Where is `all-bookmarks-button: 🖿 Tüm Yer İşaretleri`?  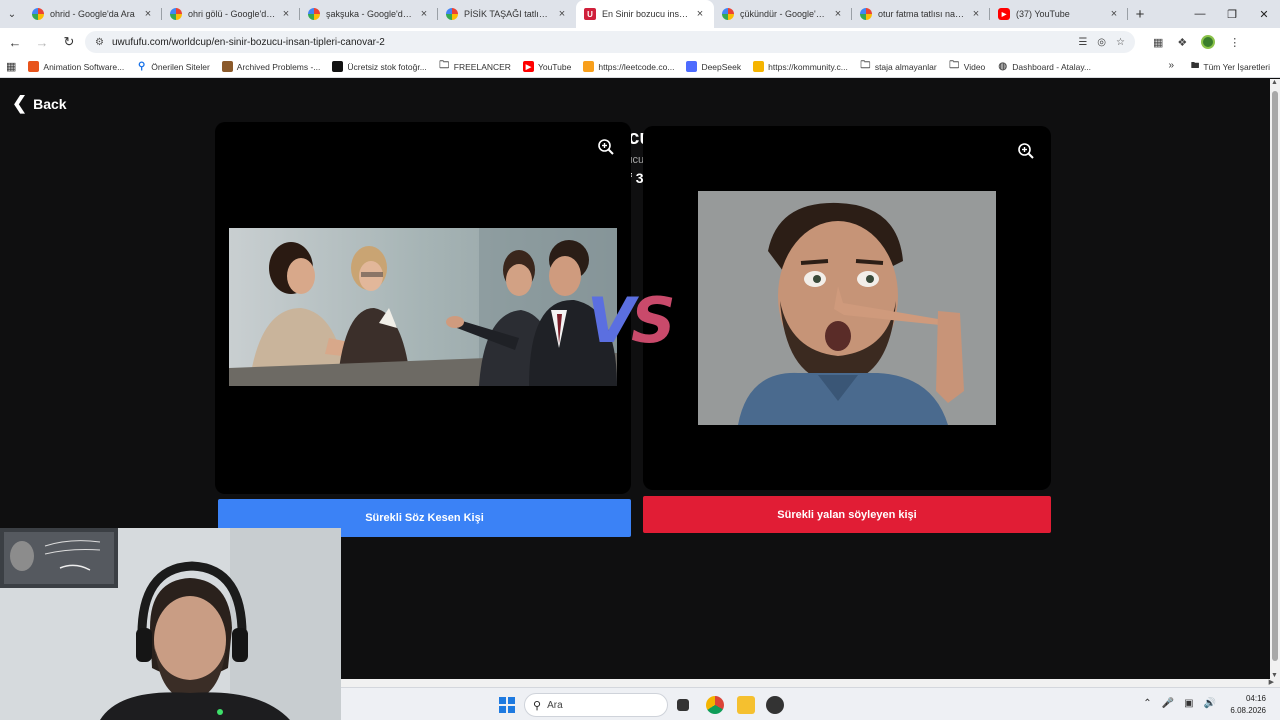 all-bookmarks-button: 🖿 Tüm Yer İşaretleri is located at coordinates (1230, 67).